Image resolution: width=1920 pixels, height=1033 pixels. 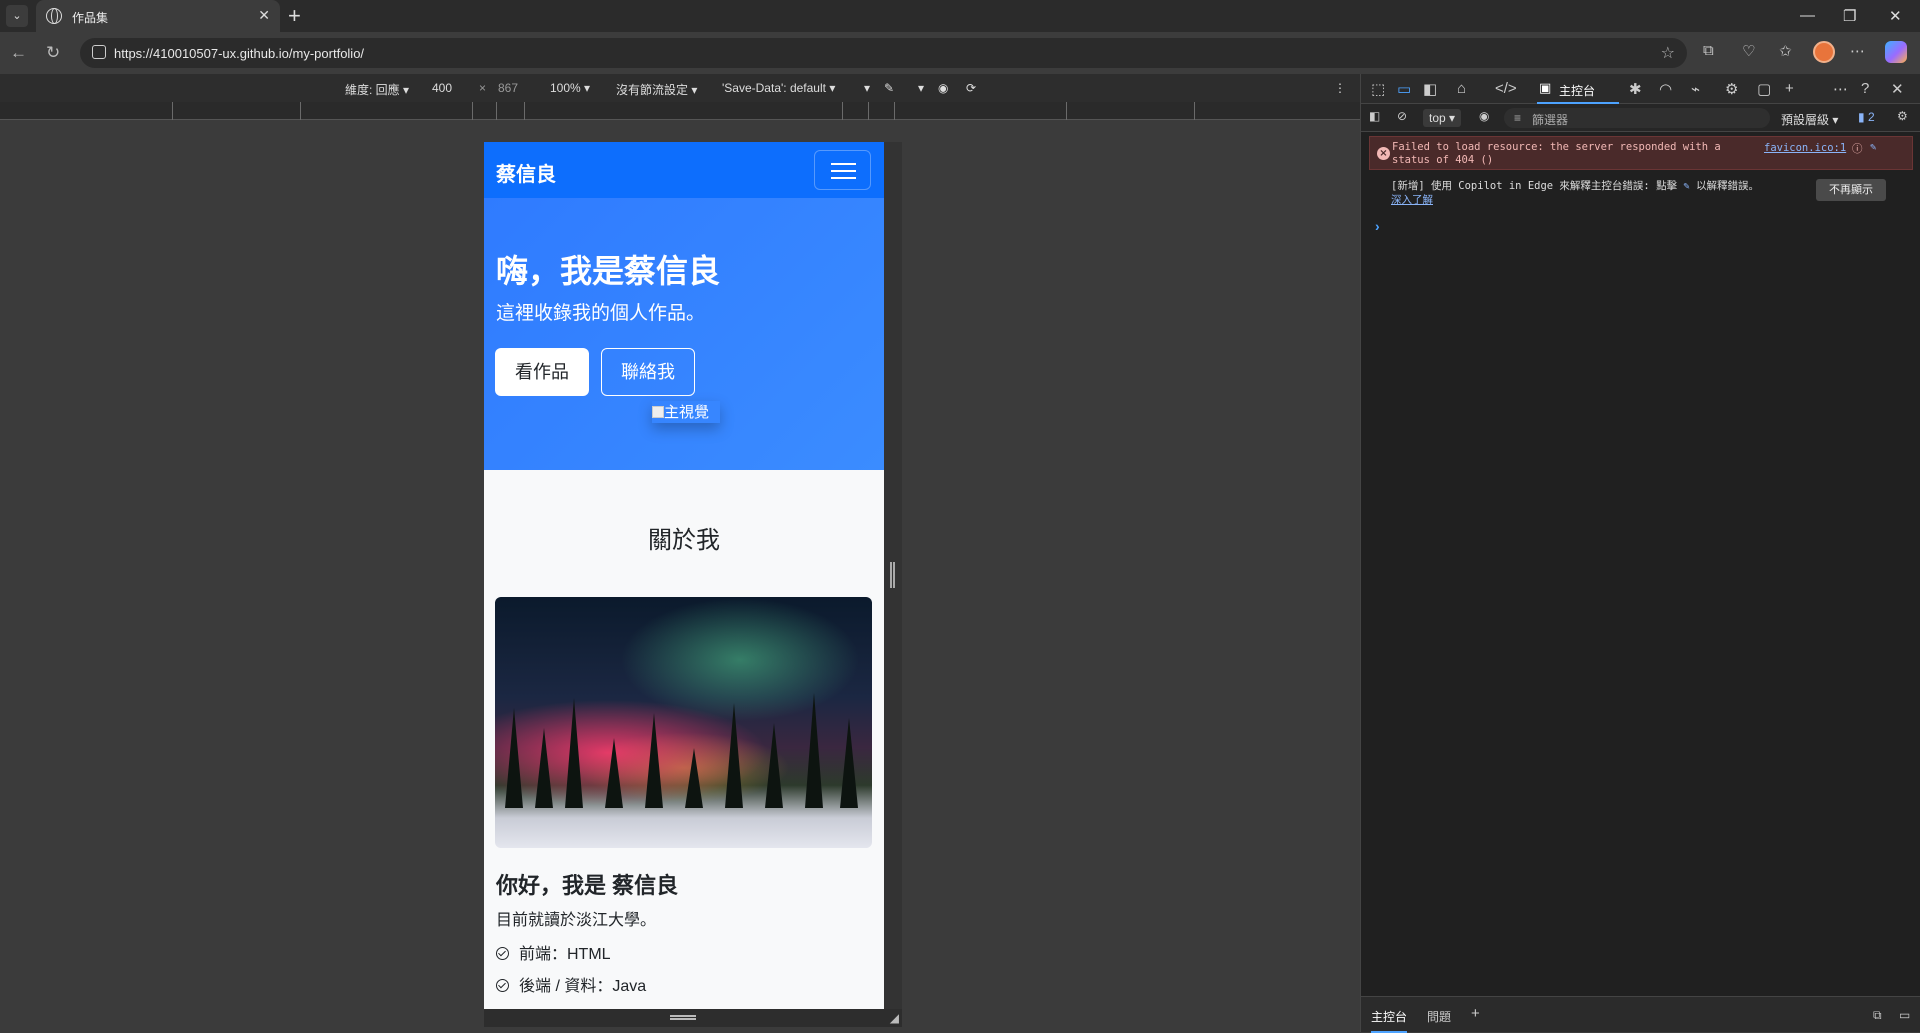 I want to click on minimize-icon: —, so click(x=1807, y=15).